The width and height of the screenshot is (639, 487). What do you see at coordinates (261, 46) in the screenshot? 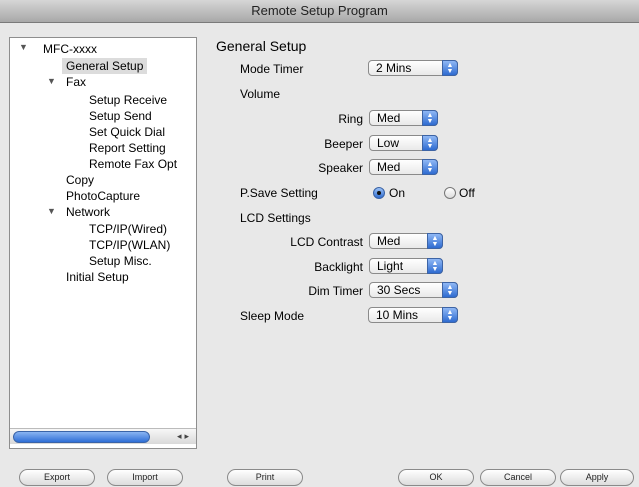
I see `section-title: General Setup` at bounding box center [261, 46].